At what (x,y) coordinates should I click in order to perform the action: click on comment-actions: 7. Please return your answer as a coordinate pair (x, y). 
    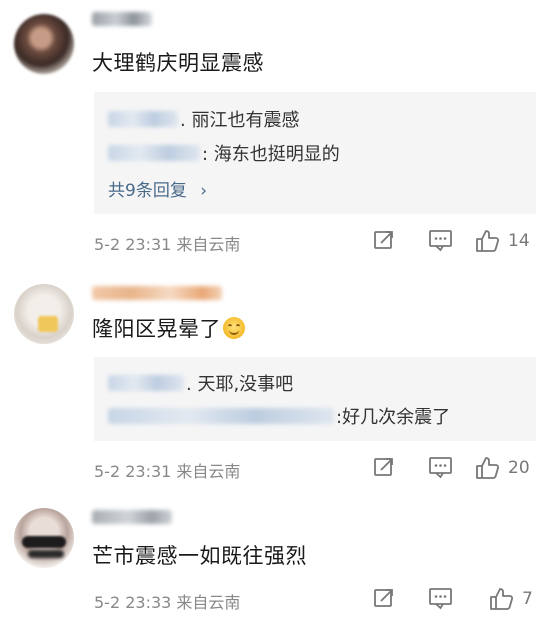
    Looking at the image, I should click on (450, 601).